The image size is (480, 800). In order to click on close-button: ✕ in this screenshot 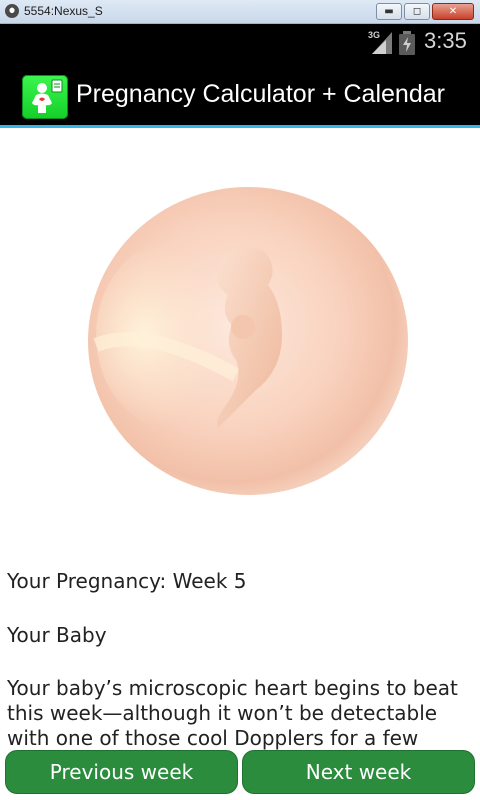, I will do `click(453, 11)`.